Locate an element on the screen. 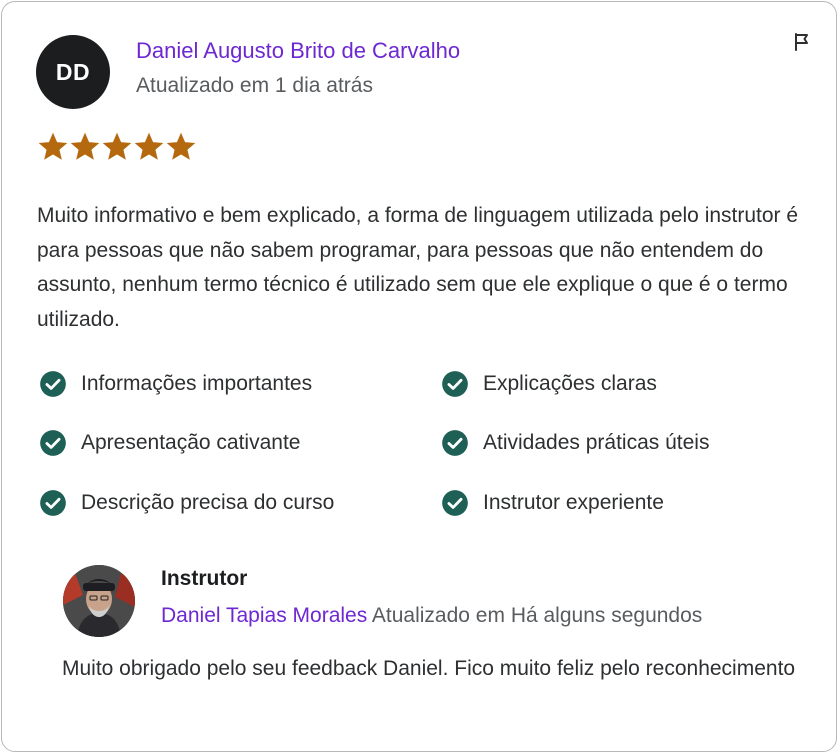 The width and height of the screenshot is (840, 755). instructor-label: Instrutor is located at coordinates (204, 578).